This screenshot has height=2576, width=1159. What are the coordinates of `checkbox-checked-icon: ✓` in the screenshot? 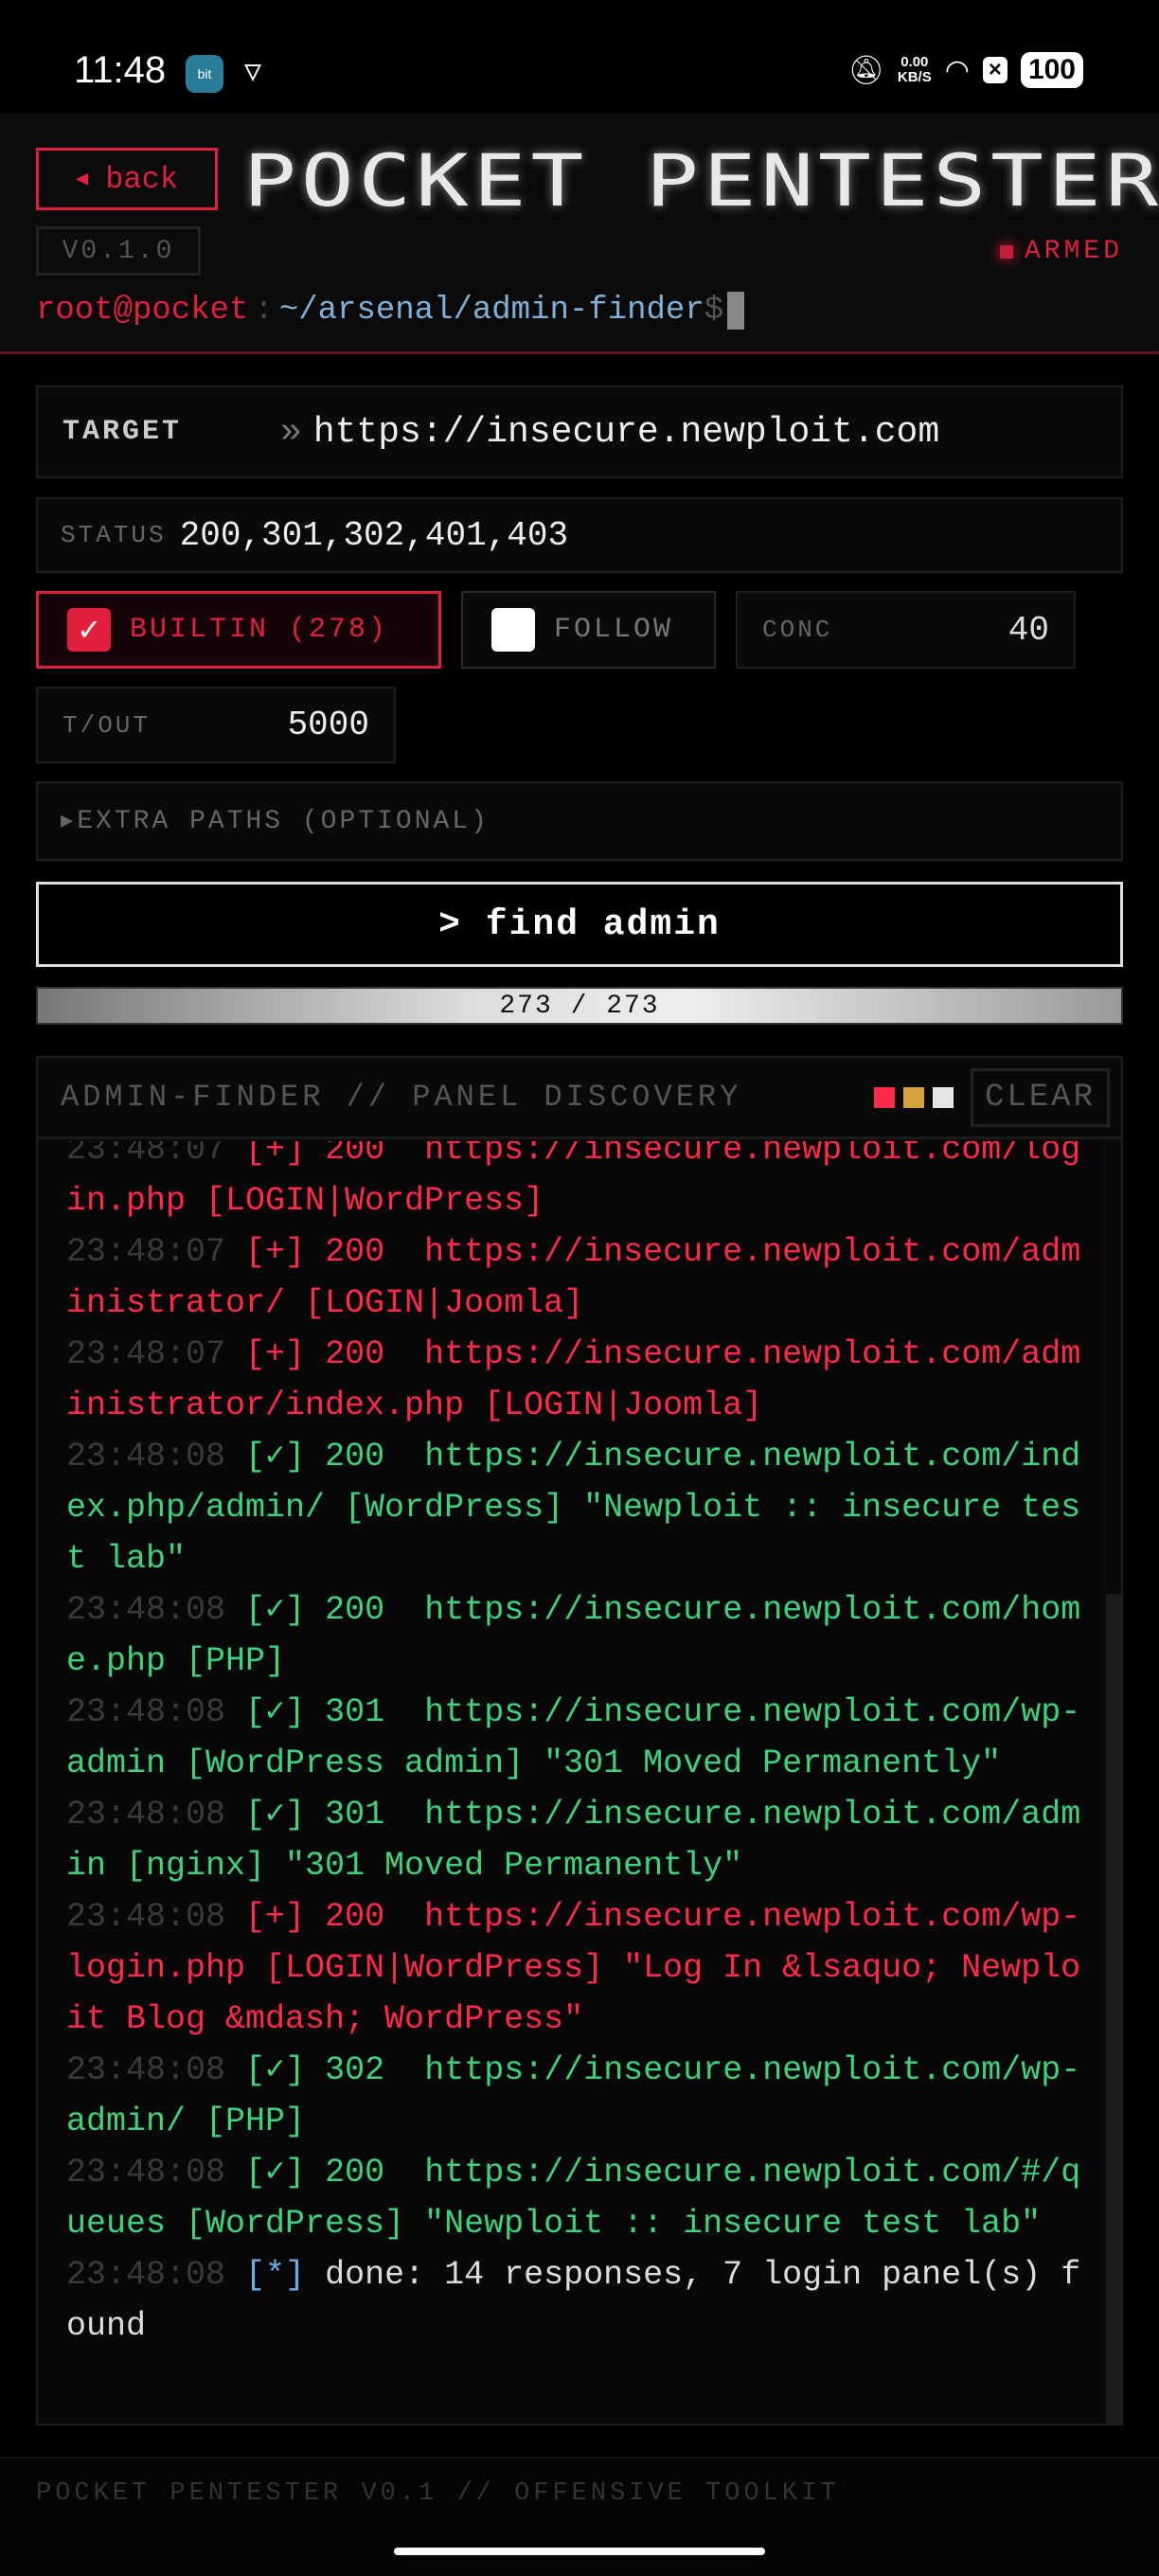 It's located at (89, 630).